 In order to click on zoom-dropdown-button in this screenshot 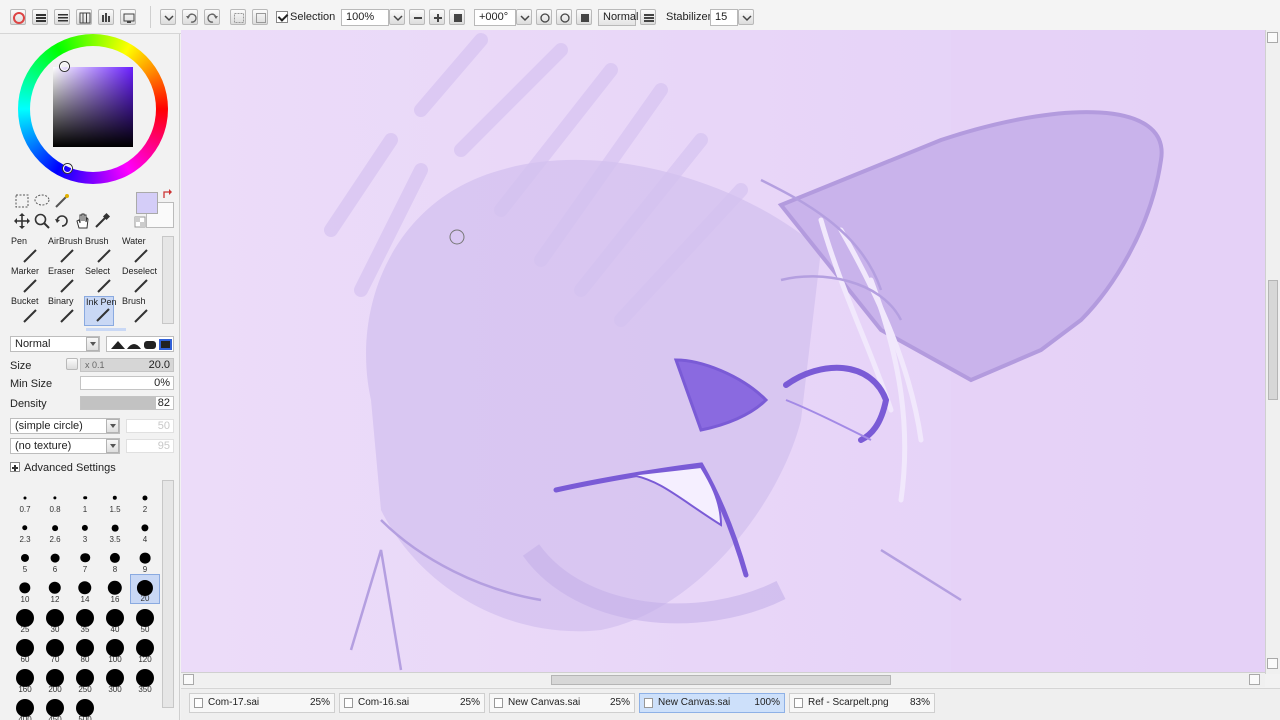, I will do `click(397, 17)`.